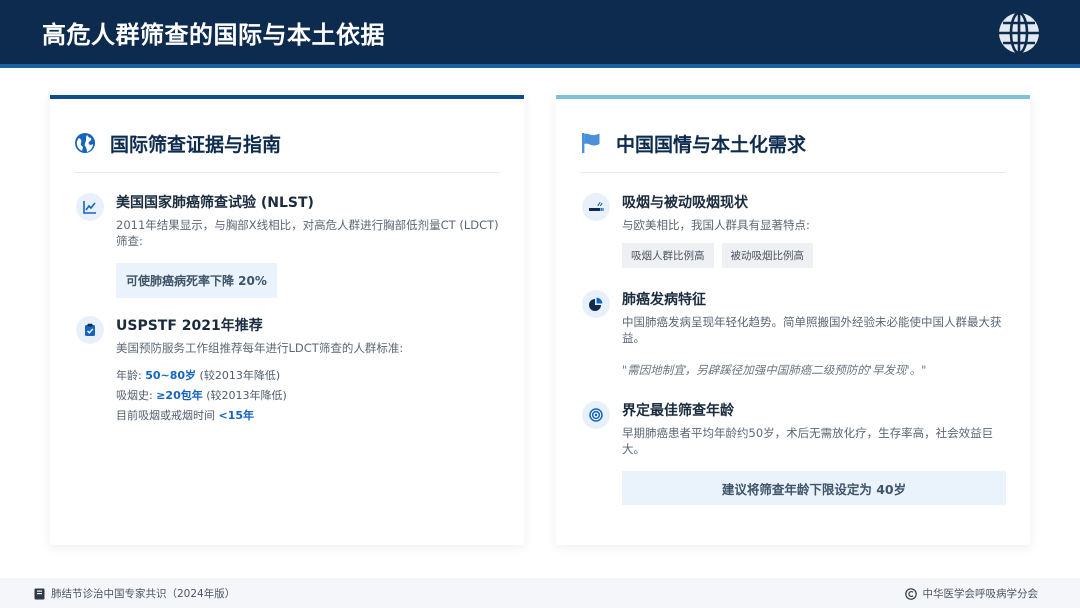 This screenshot has height=608, width=1080. Describe the element at coordinates (540, 593) in the screenshot. I see `footer: 肺结节诊治中国专家共识（2024年版） 中华医学会呼吸病学分会` at that location.